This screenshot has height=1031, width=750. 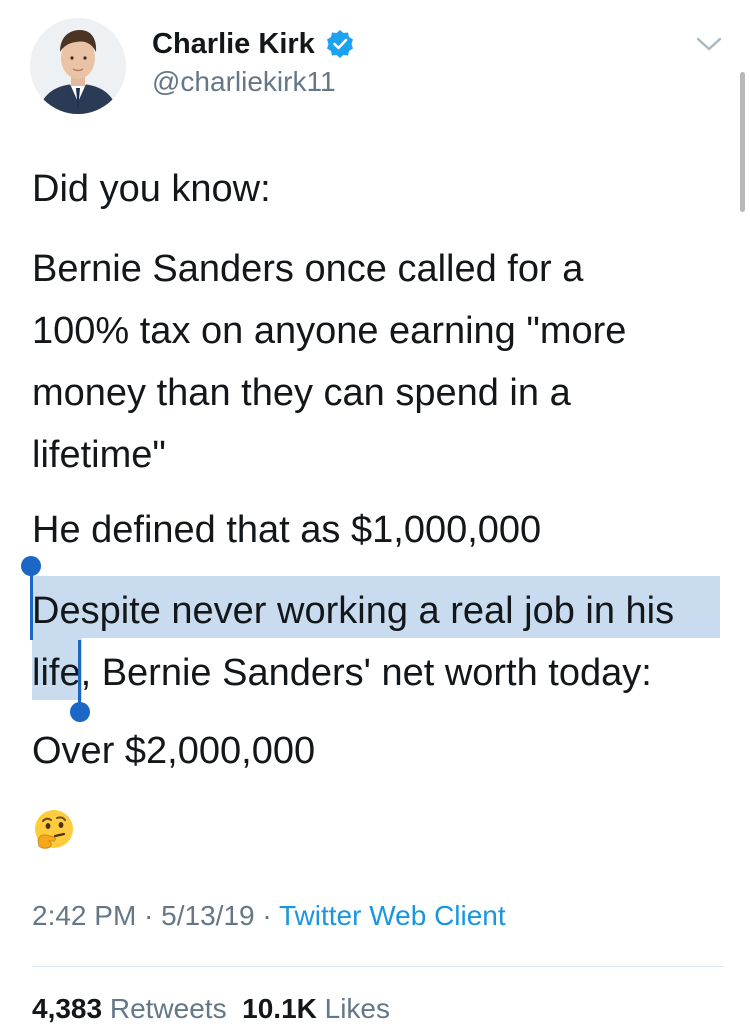 What do you see at coordinates (279, 1008) in the screenshot?
I see `likes-count: 10.1K` at bounding box center [279, 1008].